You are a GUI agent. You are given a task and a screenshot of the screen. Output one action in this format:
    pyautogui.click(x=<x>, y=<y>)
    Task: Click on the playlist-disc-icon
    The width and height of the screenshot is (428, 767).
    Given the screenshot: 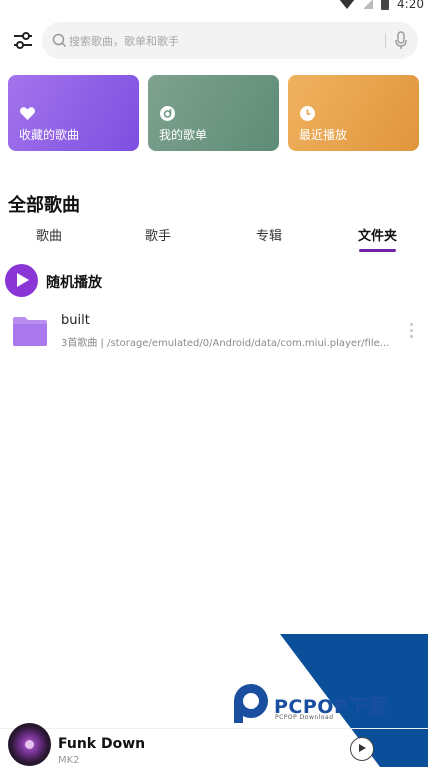 What is the action you would take?
    pyautogui.click(x=167, y=113)
    